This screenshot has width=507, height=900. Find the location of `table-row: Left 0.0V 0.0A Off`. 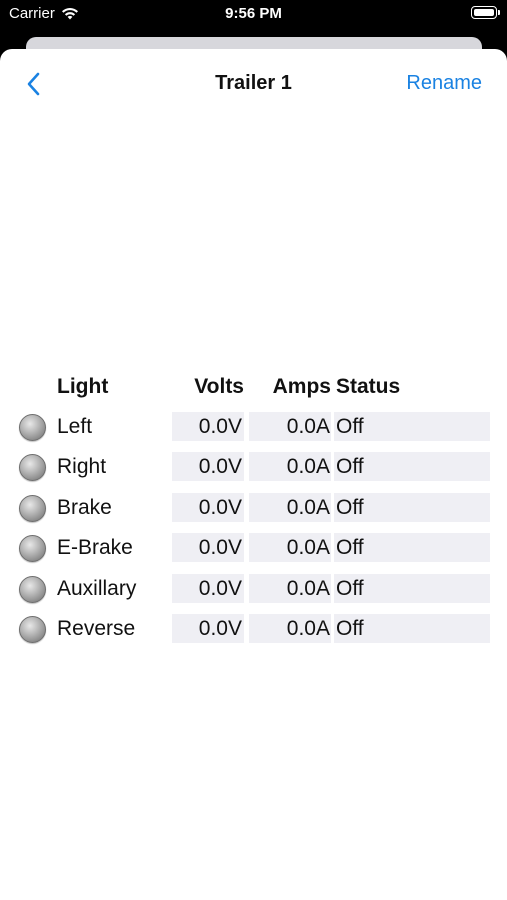

table-row: Left 0.0V 0.0A Off is located at coordinates (253, 427).